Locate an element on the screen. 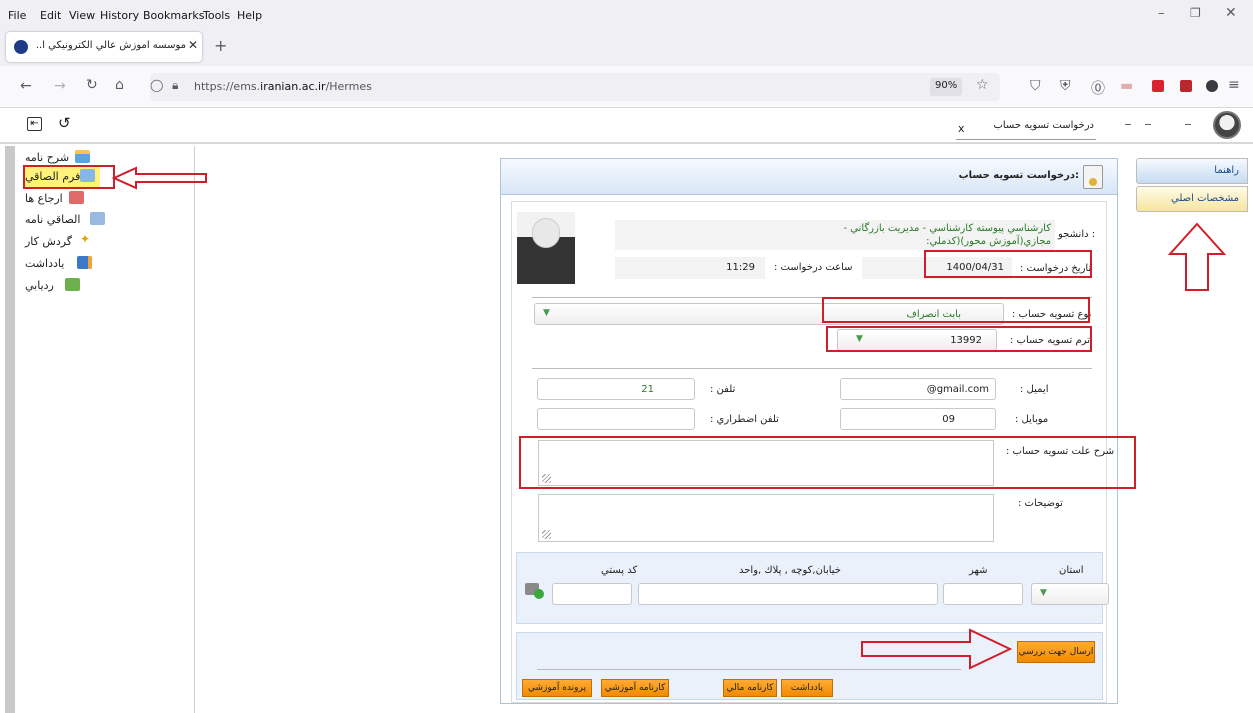  annotation-box-request-date is located at coordinates (1008, 264).